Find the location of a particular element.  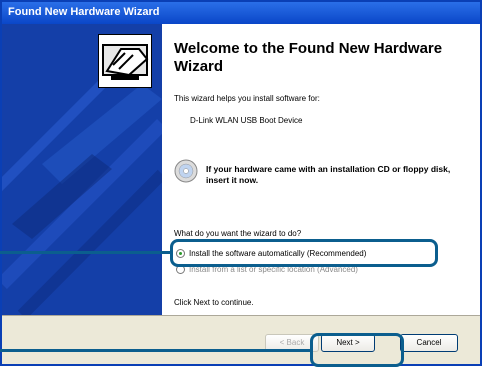

callout-line-next is located at coordinates (156, 350).